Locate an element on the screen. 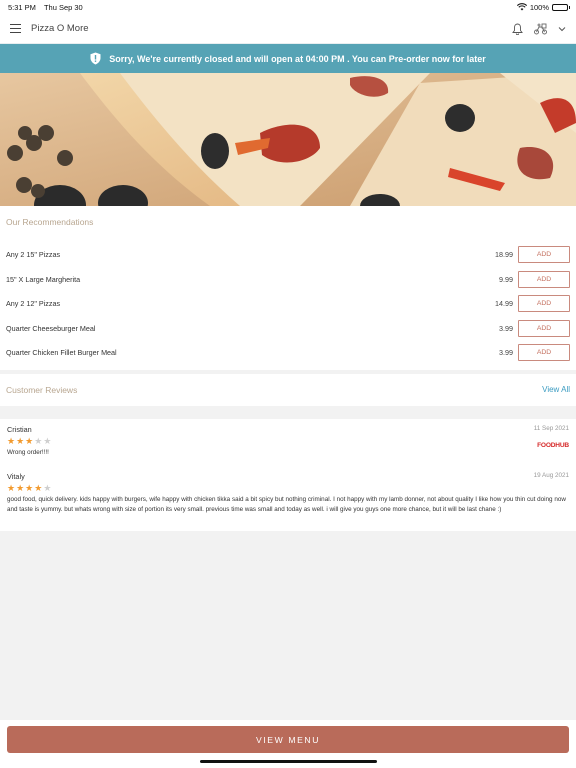 The height and width of the screenshot is (768, 576). status-bar: 5:31 PM Thu Sep 30 100% is located at coordinates (288, 7).